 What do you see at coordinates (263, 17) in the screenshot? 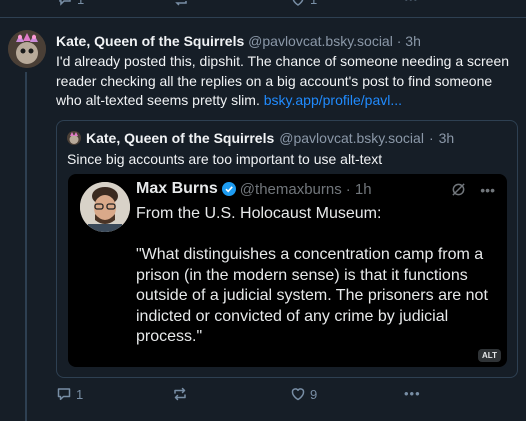
I see `post-divider` at bounding box center [263, 17].